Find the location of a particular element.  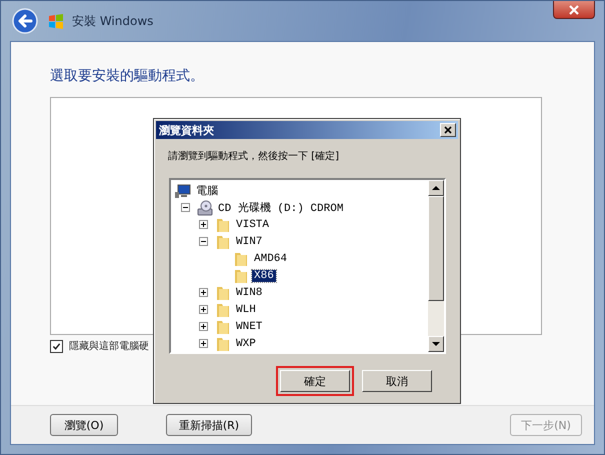

tree-item: 電腦 is located at coordinates (207, 190).